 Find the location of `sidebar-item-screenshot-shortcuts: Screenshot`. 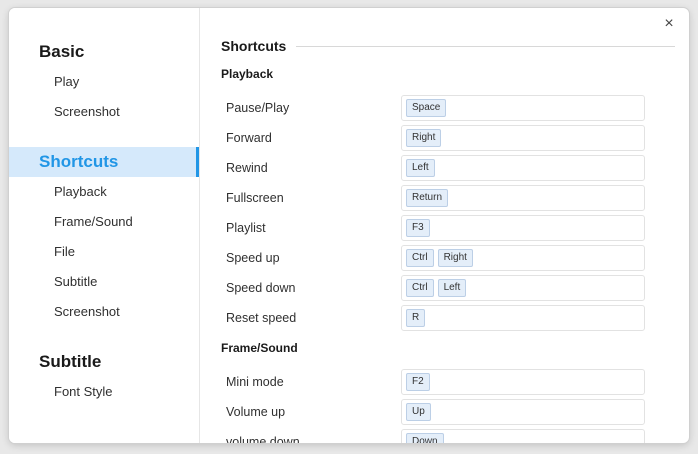

sidebar-item-screenshot-shortcuts: Screenshot is located at coordinates (104, 312).